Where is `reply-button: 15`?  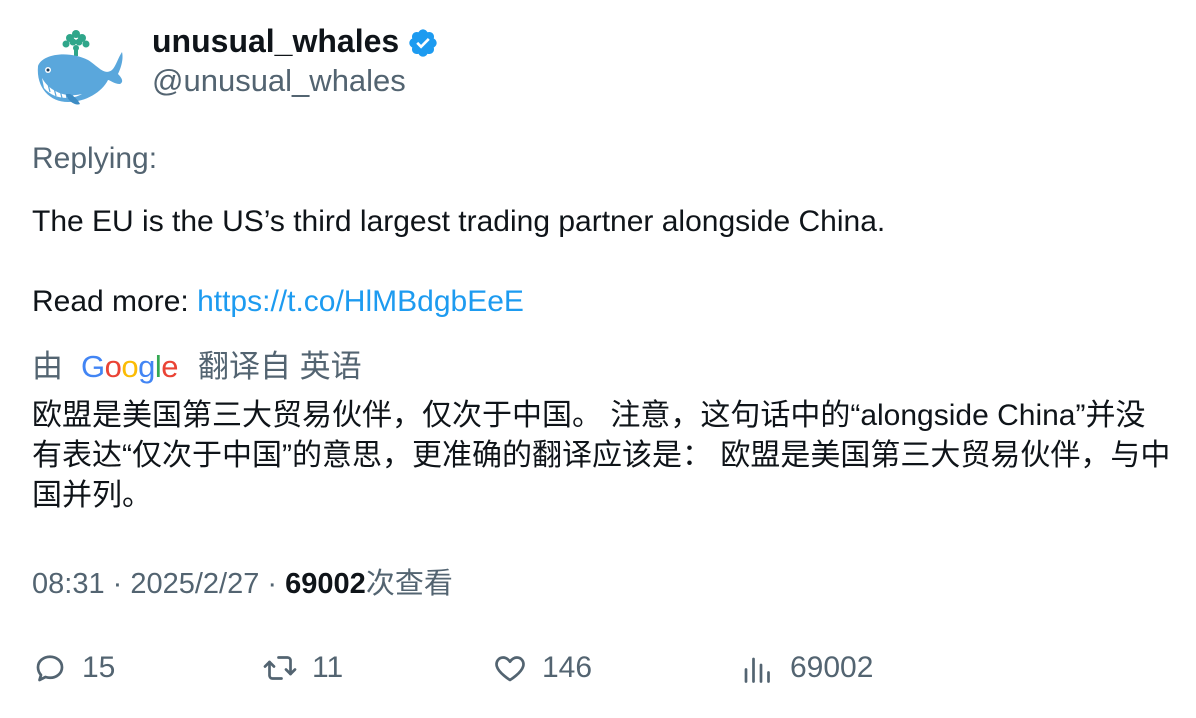 reply-button: 15 is located at coordinates (73, 668).